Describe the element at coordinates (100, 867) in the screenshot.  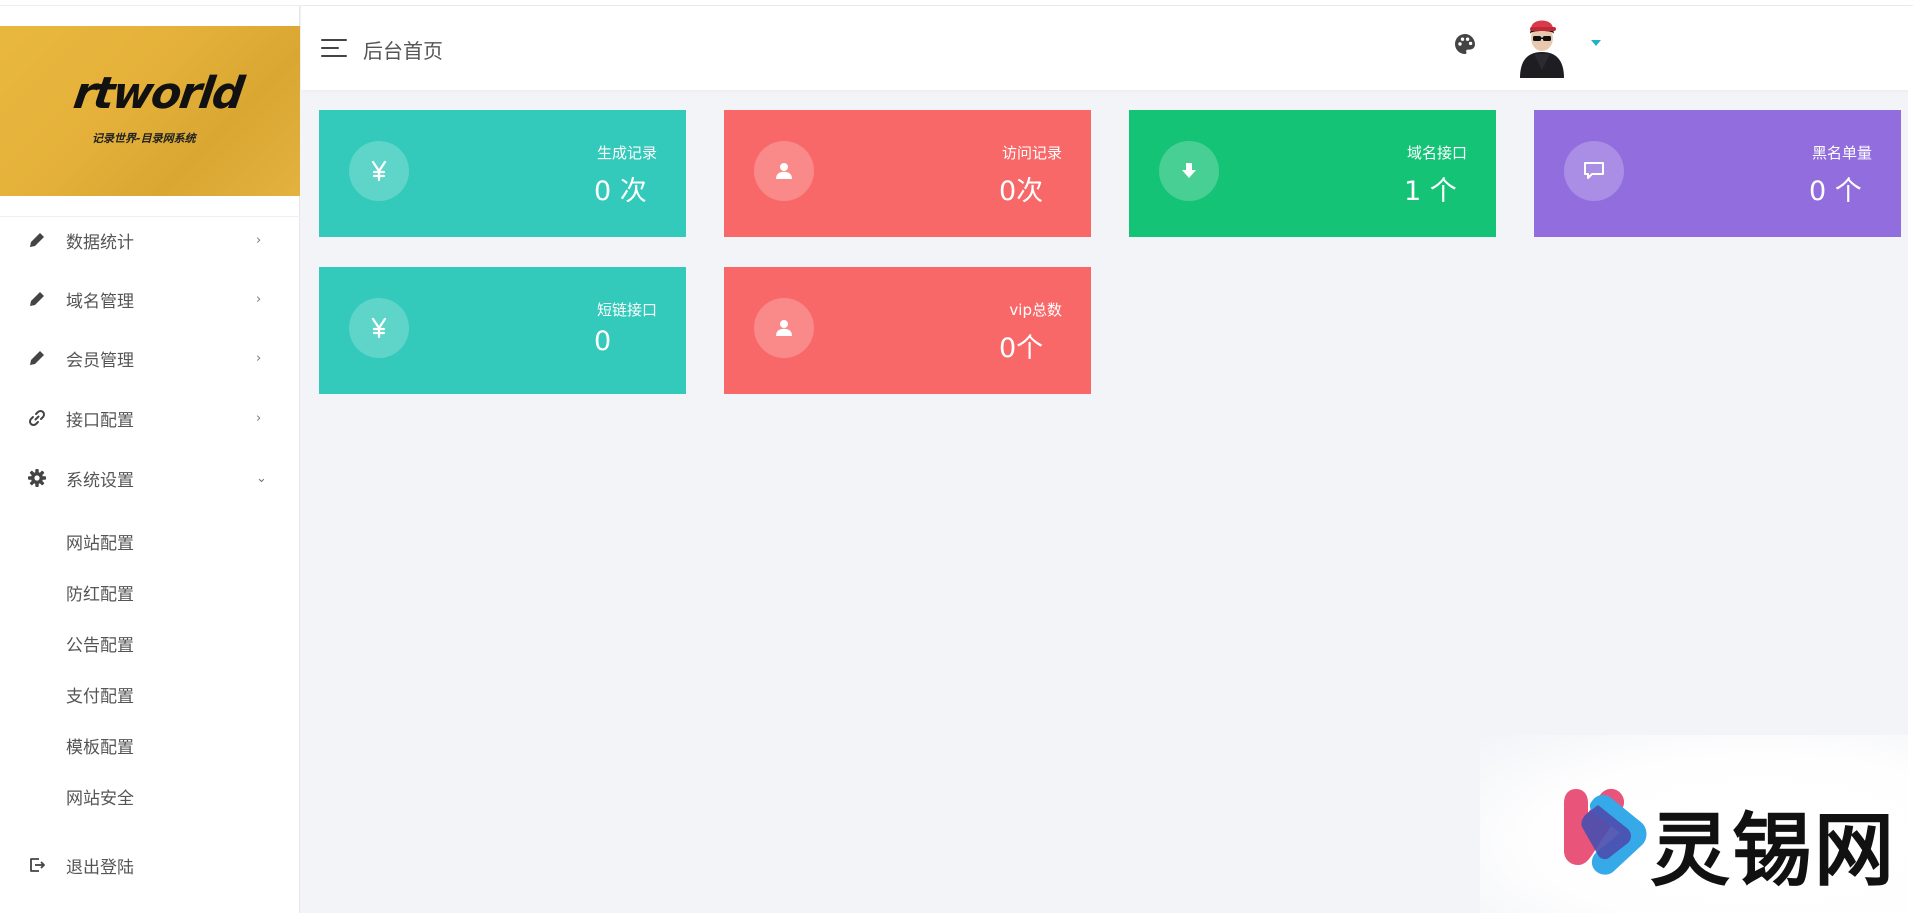
I see `logout-label: 退出登陆` at that location.